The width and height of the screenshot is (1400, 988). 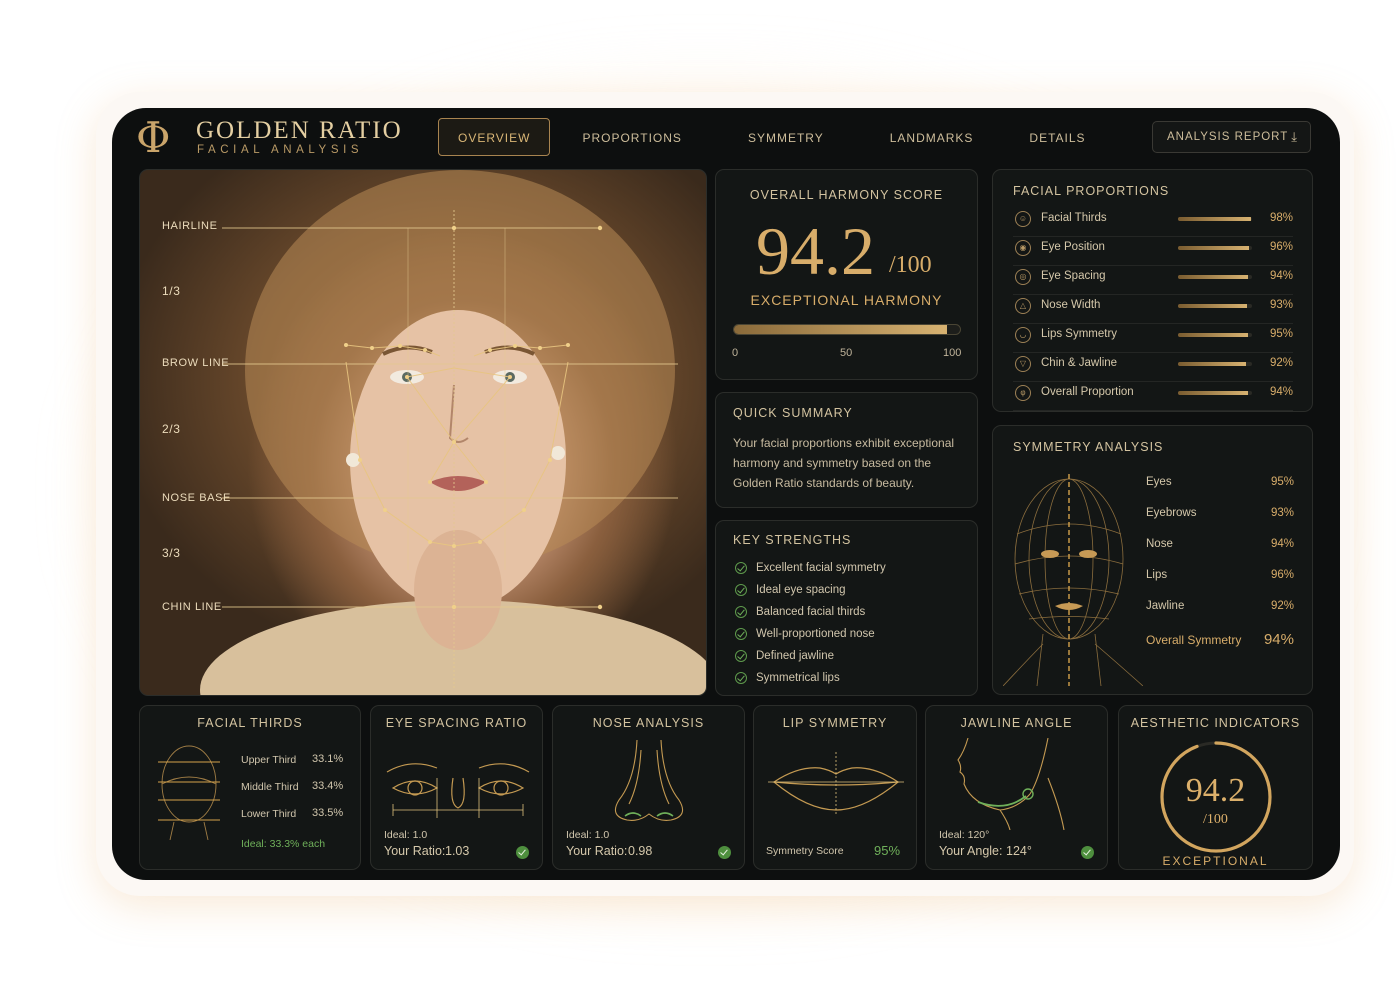 I want to click on neck-shape, so click(x=458, y=590).